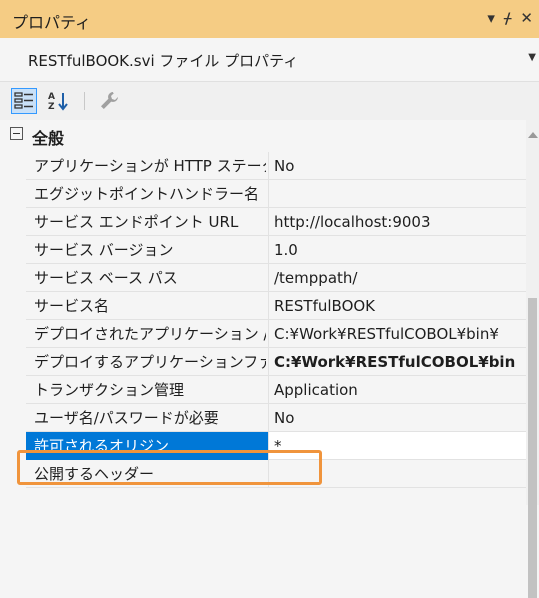 The height and width of the screenshot is (598, 539). I want to click on window-title: プロパティ, so click(52, 22).